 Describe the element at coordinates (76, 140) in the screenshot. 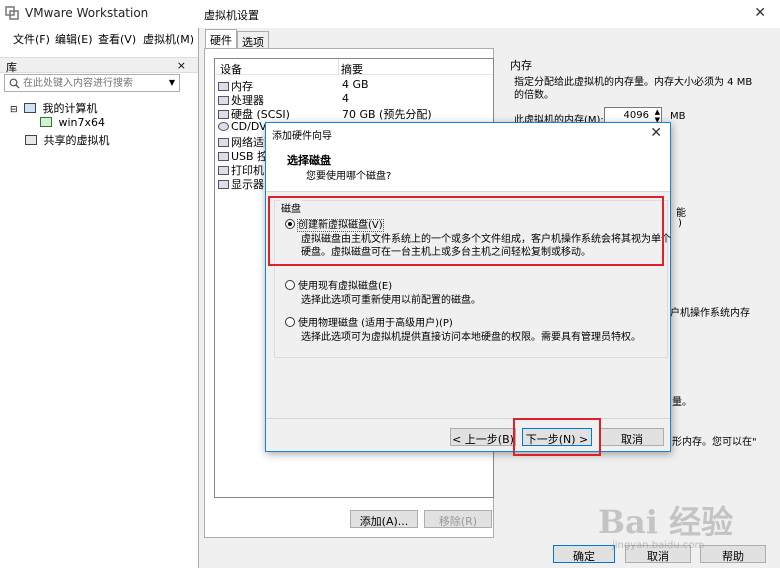

I see `tree-label: 共享的虚拟机` at that location.